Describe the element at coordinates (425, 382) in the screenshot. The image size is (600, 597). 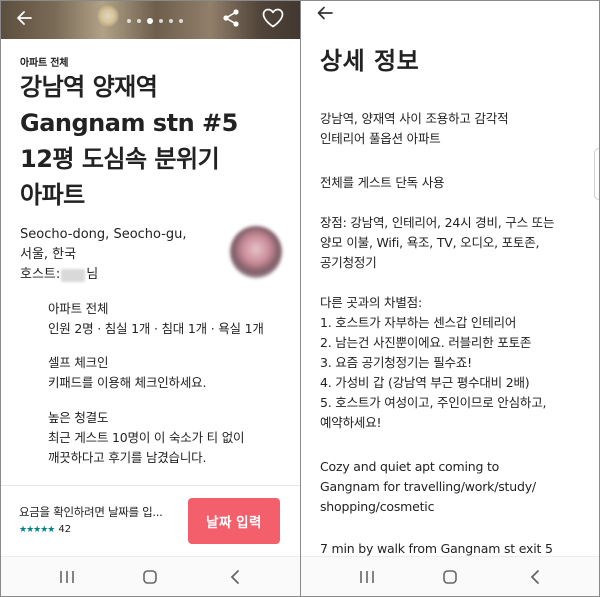
I see `details-line: 4. 가성비 갑 (강남역 부근 평수대비 2배)` at that location.